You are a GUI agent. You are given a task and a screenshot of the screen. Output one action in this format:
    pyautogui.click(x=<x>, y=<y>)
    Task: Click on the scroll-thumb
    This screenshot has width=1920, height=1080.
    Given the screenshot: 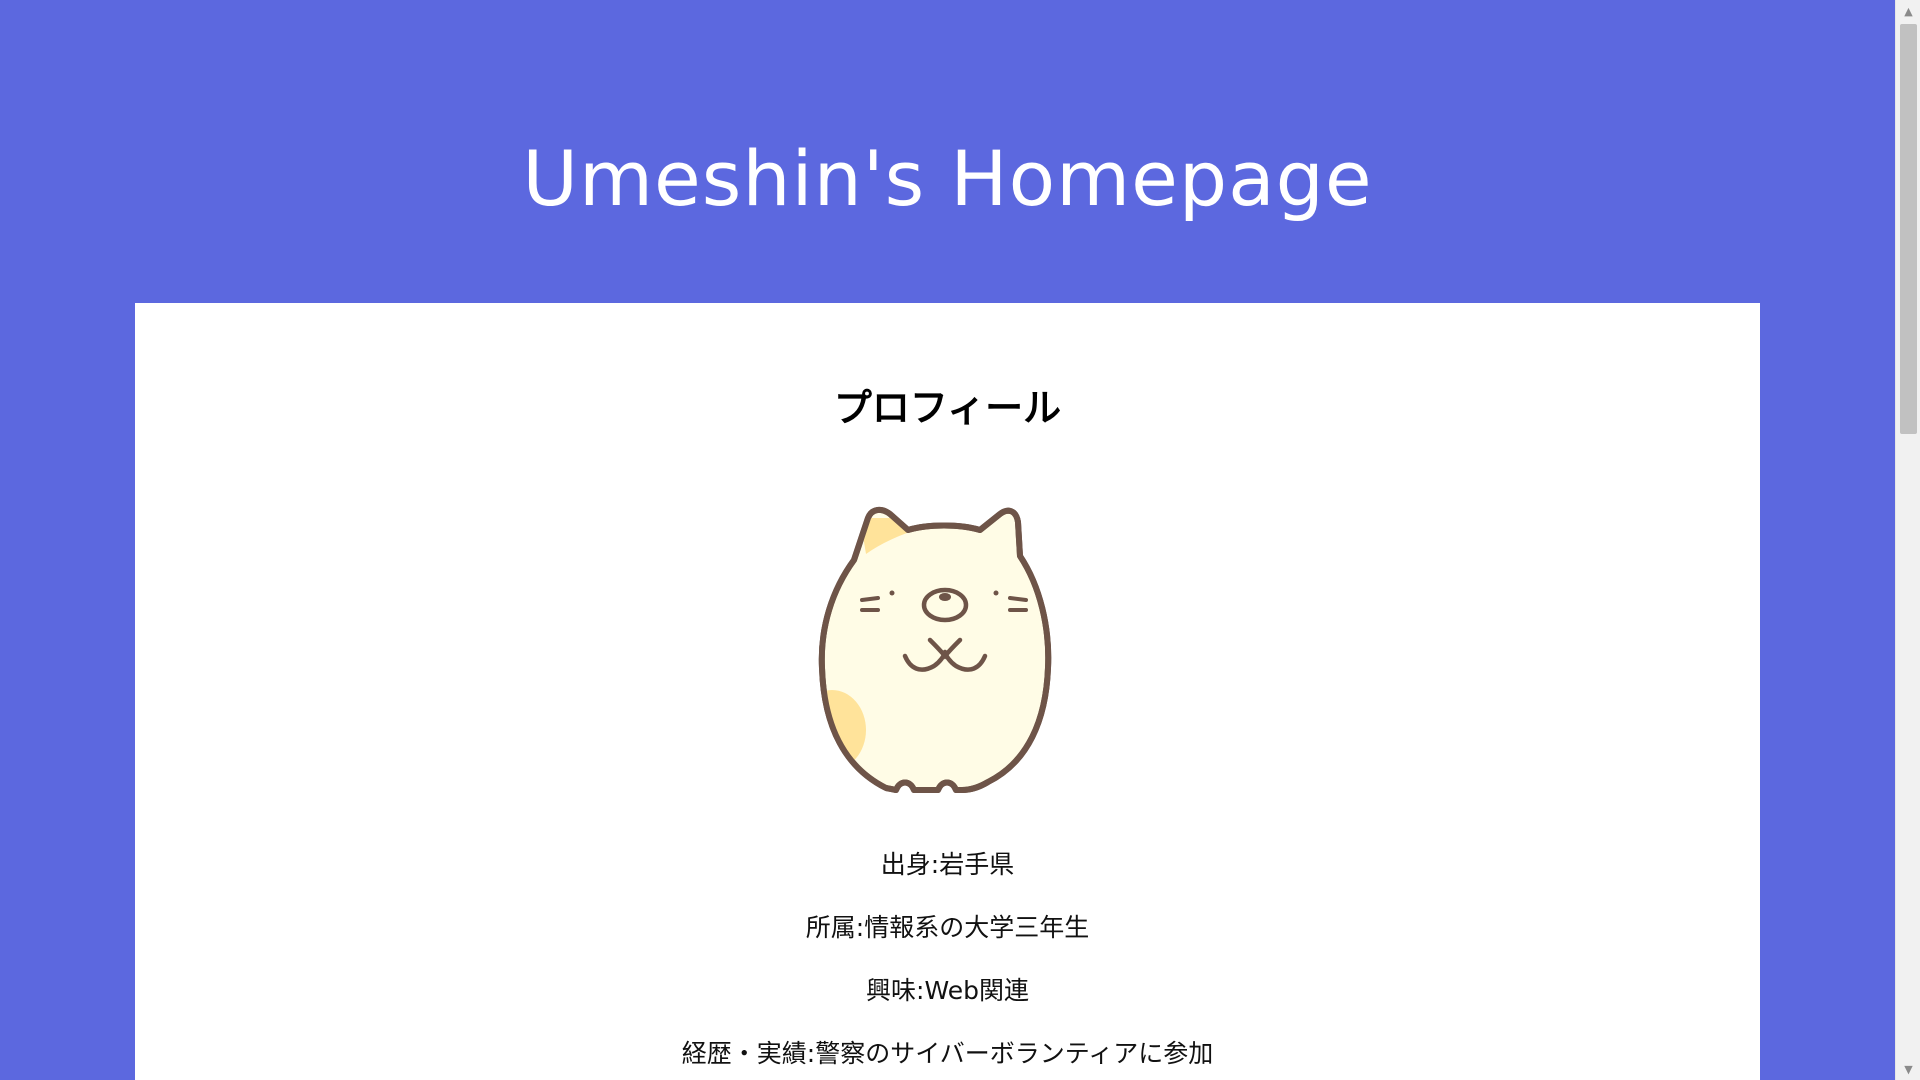 What is the action you would take?
    pyautogui.click(x=1908, y=229)
    